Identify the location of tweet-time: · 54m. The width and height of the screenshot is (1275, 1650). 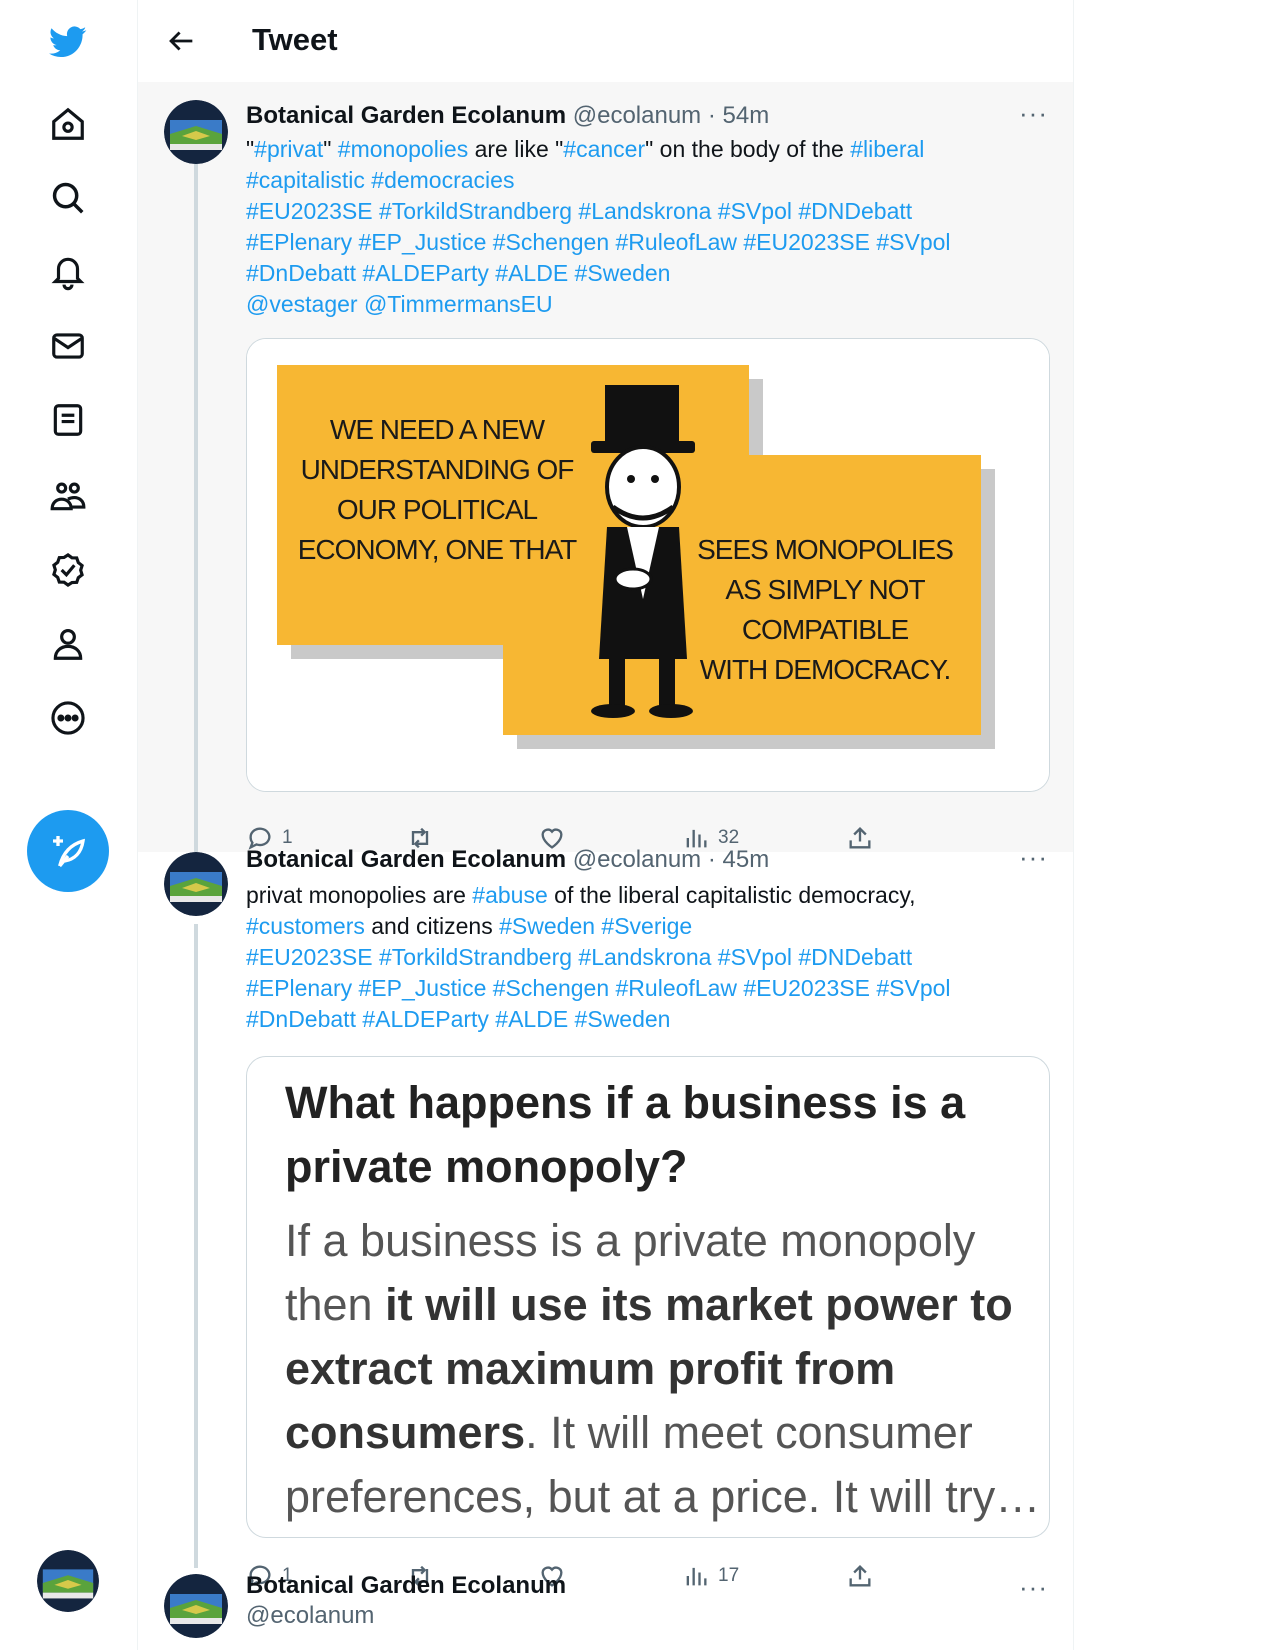
(738, 115).